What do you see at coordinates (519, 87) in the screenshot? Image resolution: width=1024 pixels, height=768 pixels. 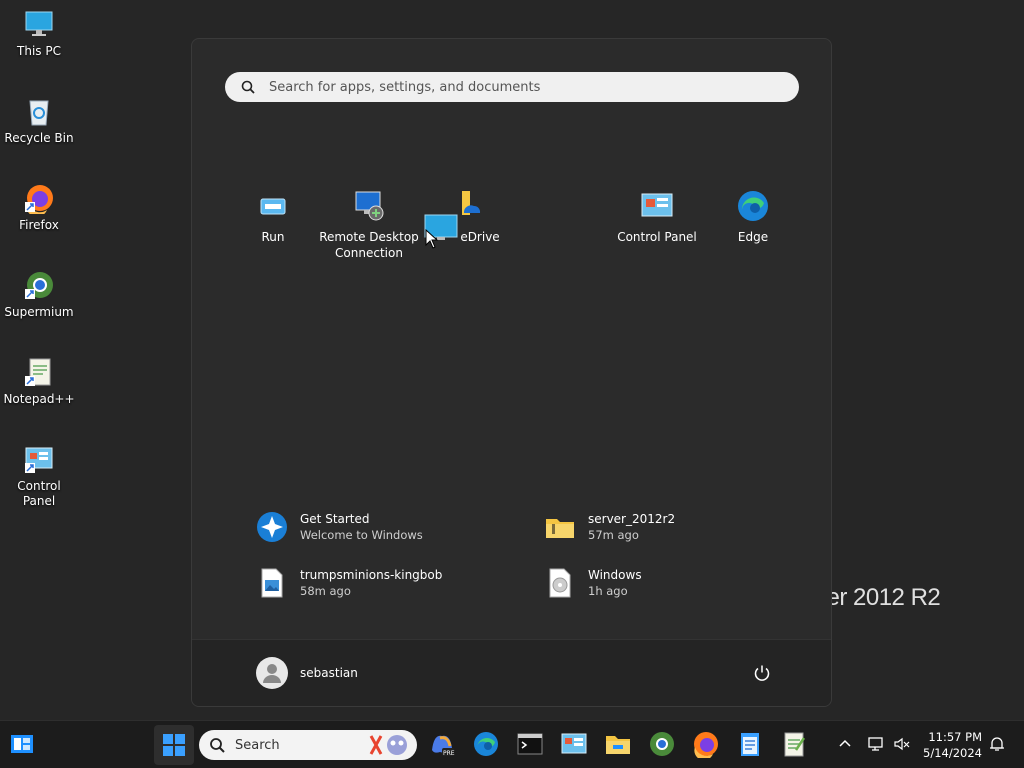 I see `start-search-input` at bounding box center [519, 87].